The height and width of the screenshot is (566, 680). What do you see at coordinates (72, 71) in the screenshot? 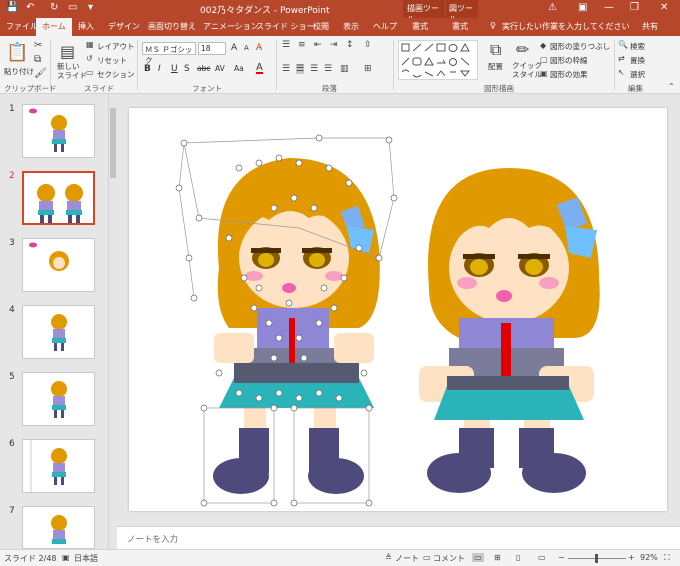
I see `new-slide-label: 新しい スライド` at bounding box center [72, 71].